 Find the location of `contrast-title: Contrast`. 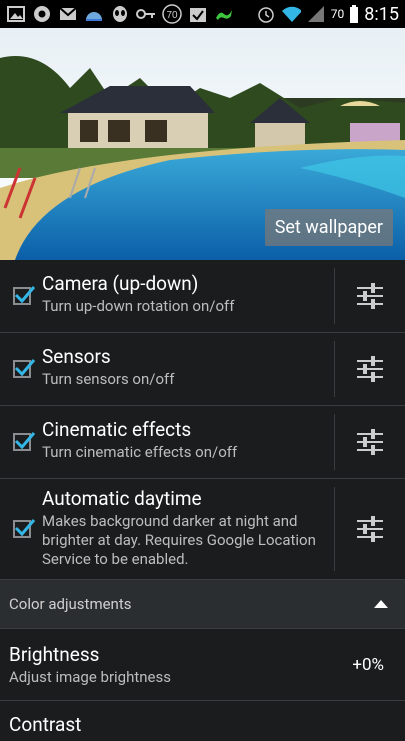

contrast-title: Contrast is located at coordinates (45, 724).